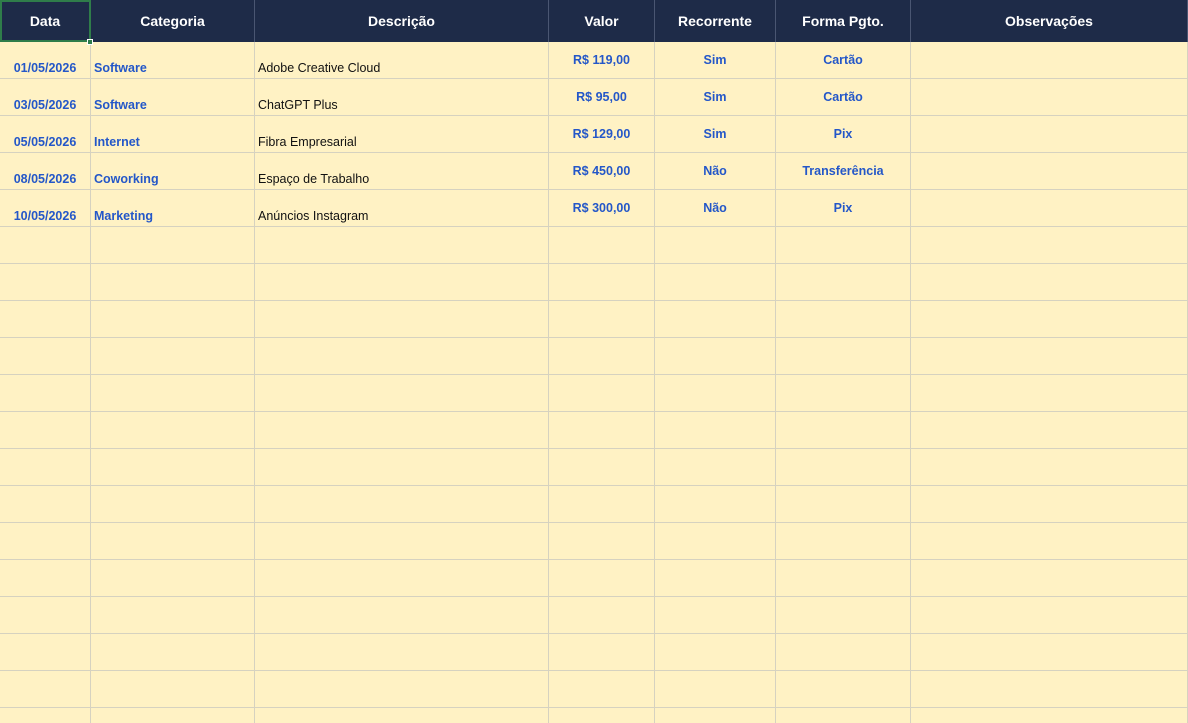 The width and height of the screenshot is (1188, 723). Describe the element at coordinates (45, 21) in the screenshot. I see `header-data: Data` at that location.